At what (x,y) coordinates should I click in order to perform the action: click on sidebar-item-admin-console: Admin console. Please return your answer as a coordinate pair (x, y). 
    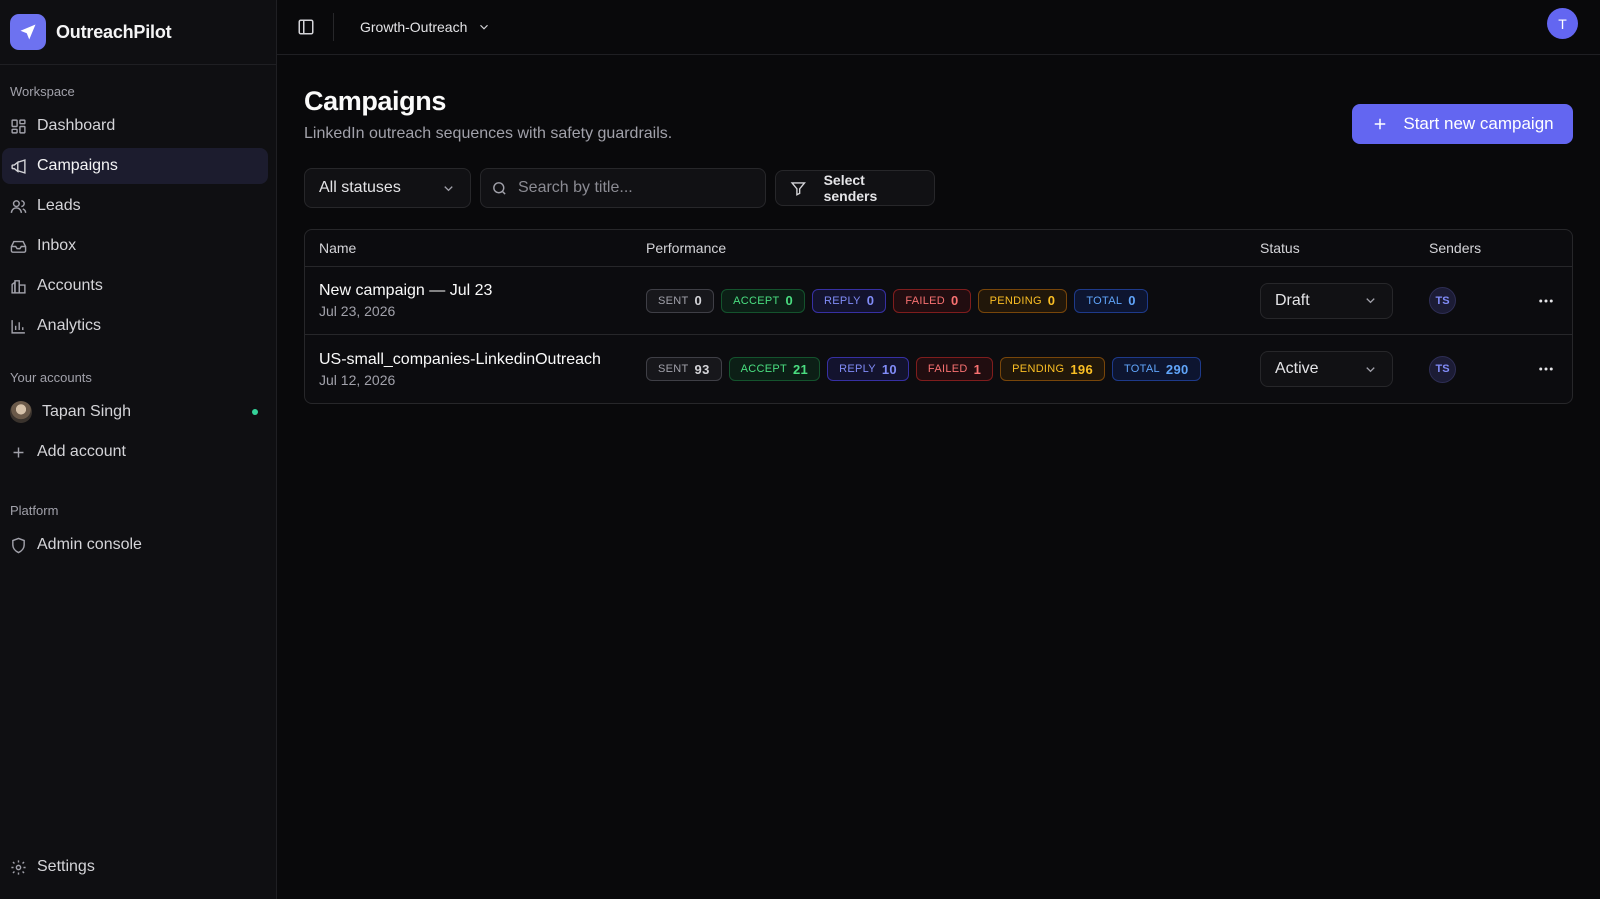
    Looking at the image, I should click on (135, 545).